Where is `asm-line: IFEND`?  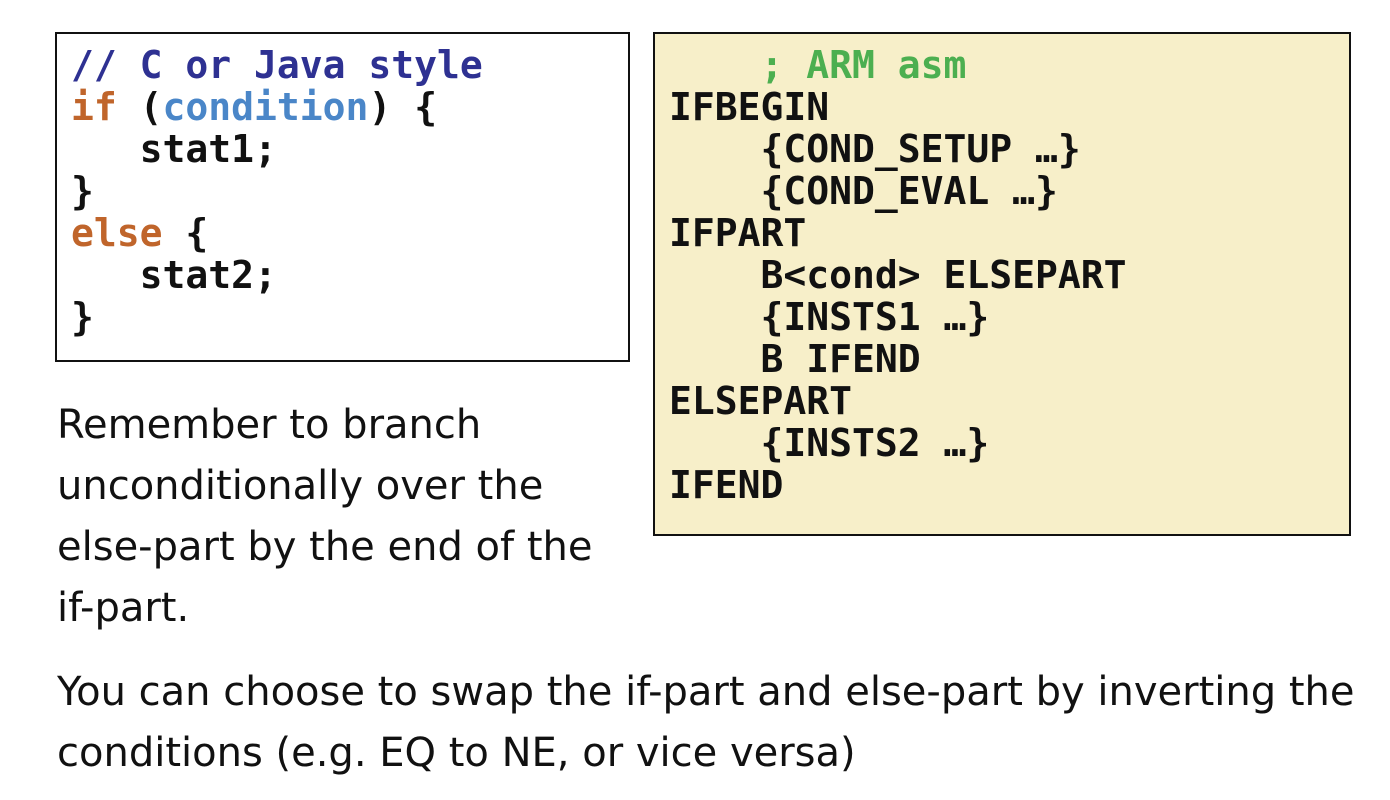 asm-line: IFEND is located at coordinates (726, 485).